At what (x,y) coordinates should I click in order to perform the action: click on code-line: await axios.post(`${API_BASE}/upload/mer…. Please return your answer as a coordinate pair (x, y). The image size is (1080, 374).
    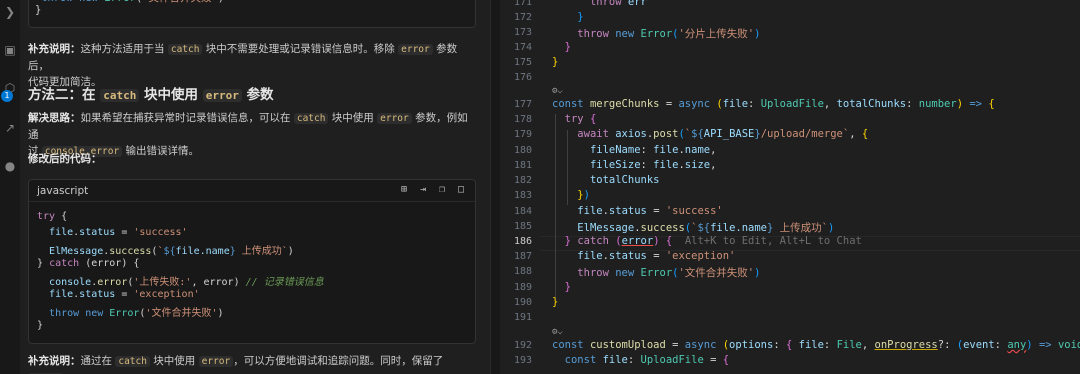
    Looking at the image, I should click on (723, 134).